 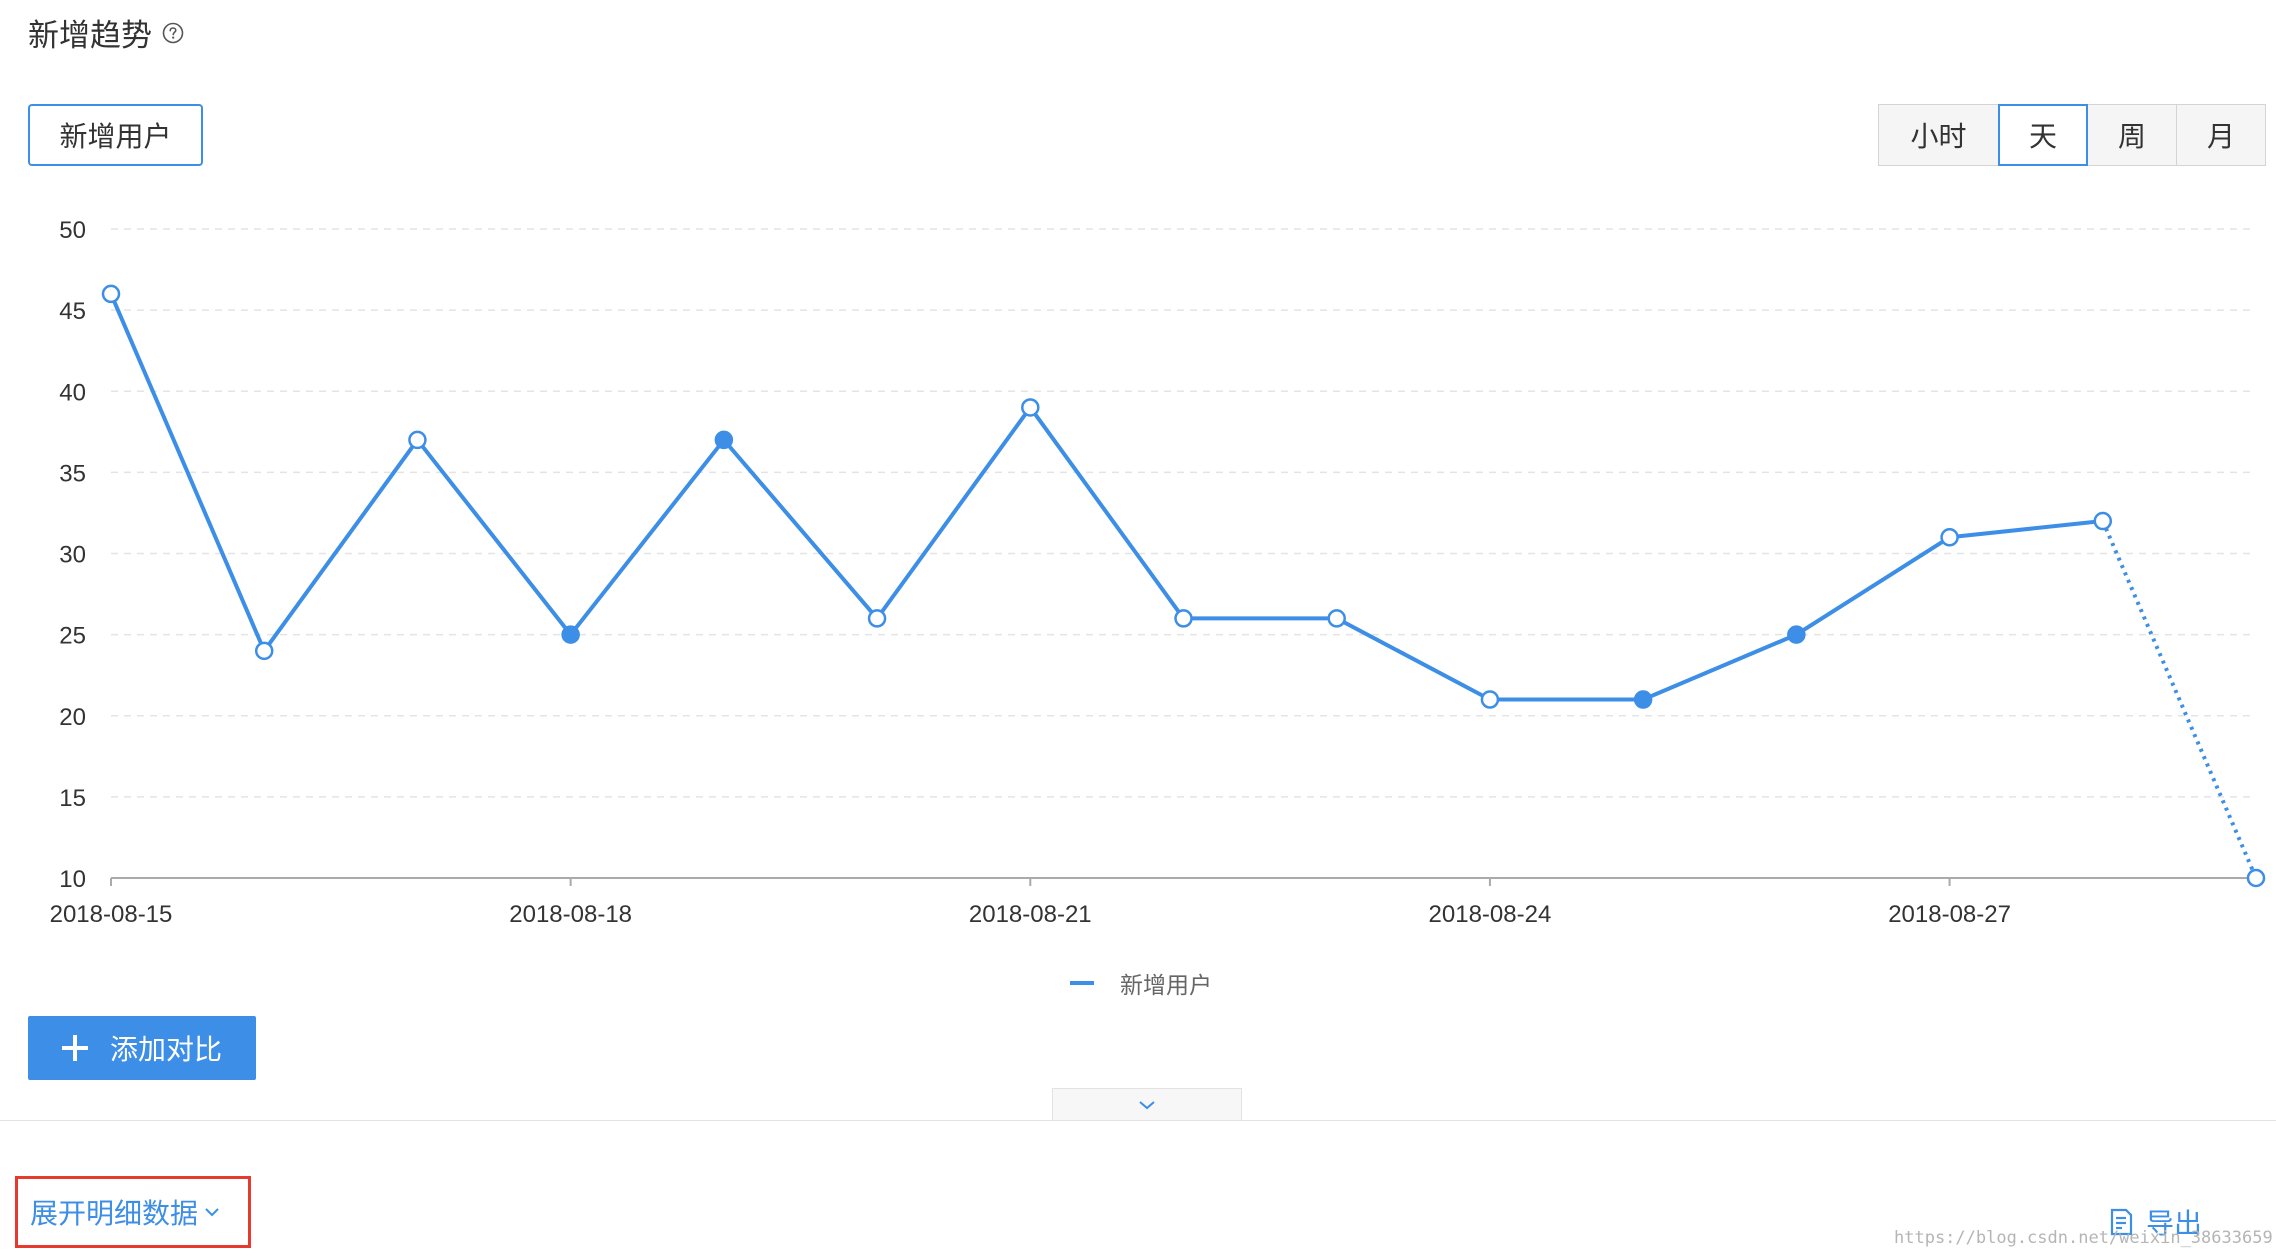 I want to click on y-tick-label: 10, so click(x=72, y=879).